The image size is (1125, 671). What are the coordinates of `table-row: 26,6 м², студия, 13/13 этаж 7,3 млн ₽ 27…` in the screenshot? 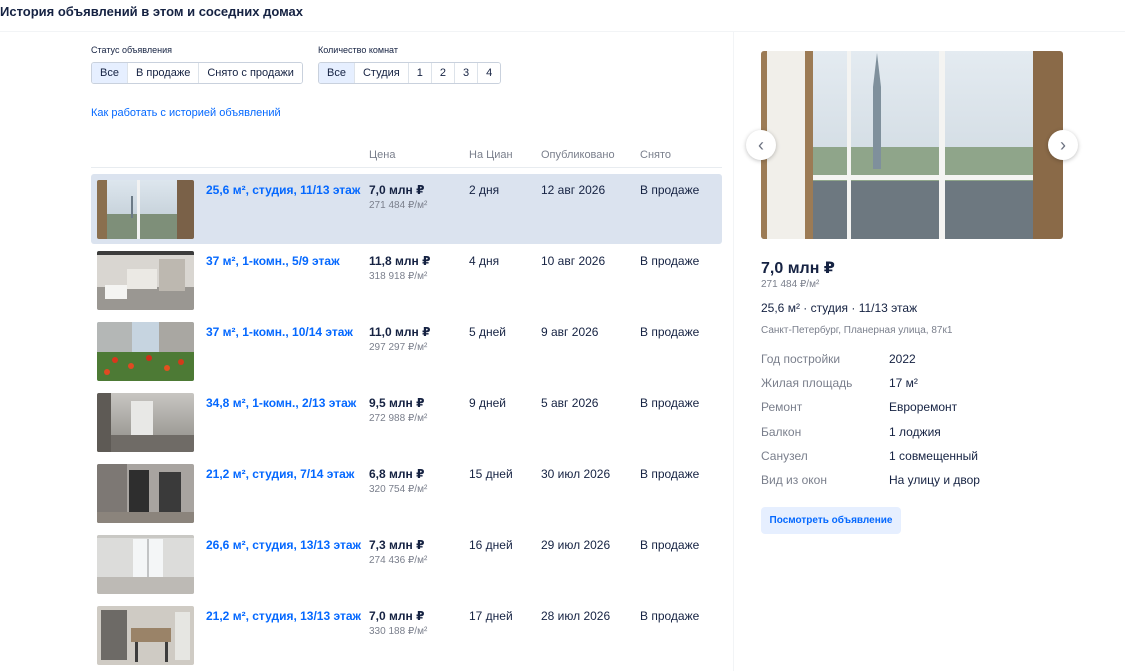 It's located at (406, 564).